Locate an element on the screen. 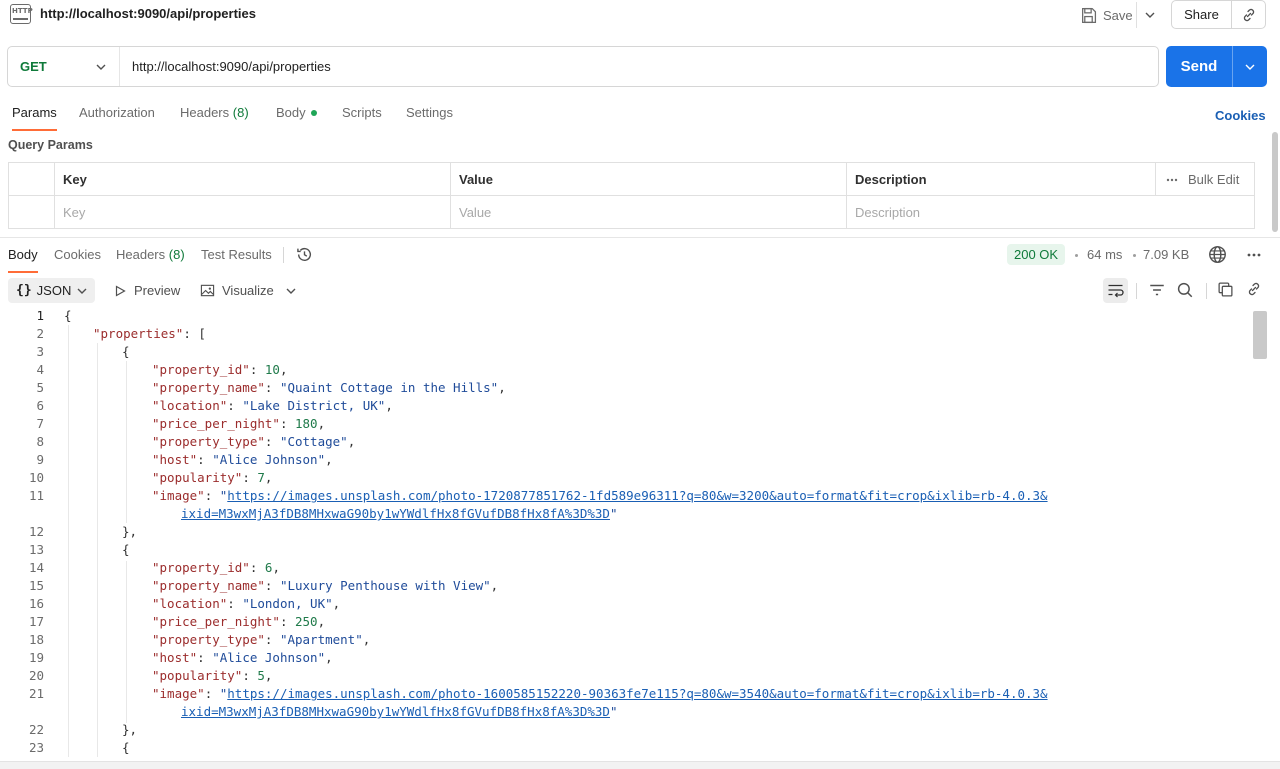 This screenshot has height=769, width=1280. tab-response-cookies: Cookies is located at coordinates (77, 254).